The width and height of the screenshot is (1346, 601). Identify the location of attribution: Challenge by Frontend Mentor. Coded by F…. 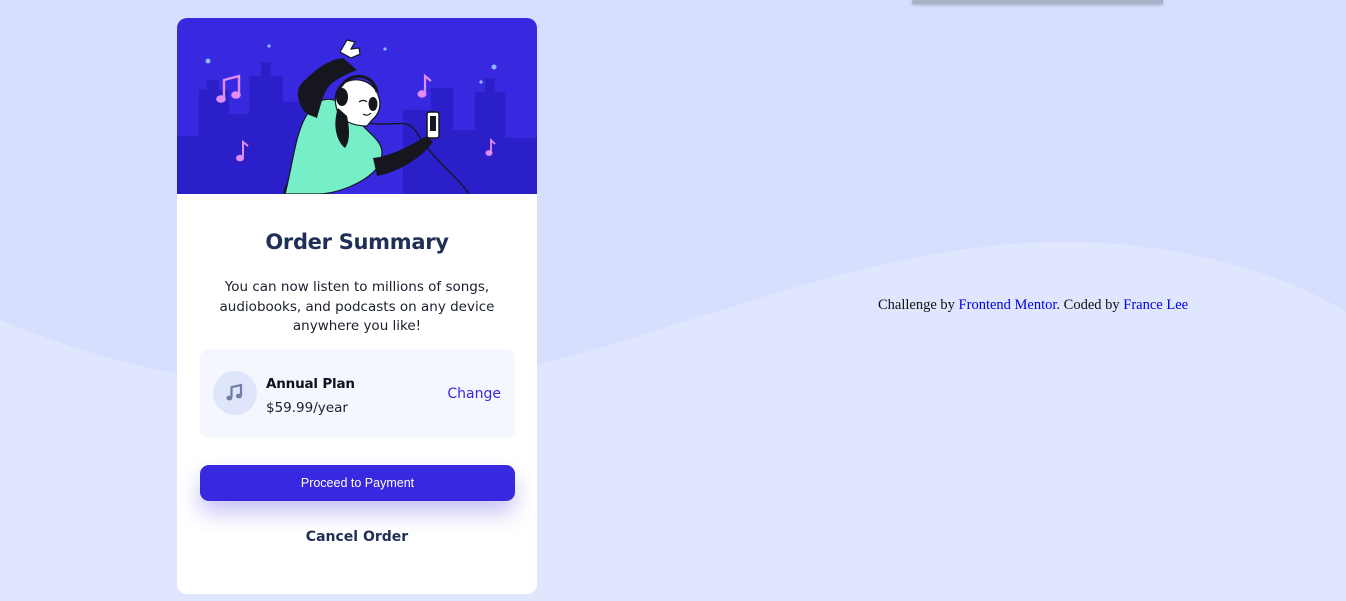
(1033, 305).